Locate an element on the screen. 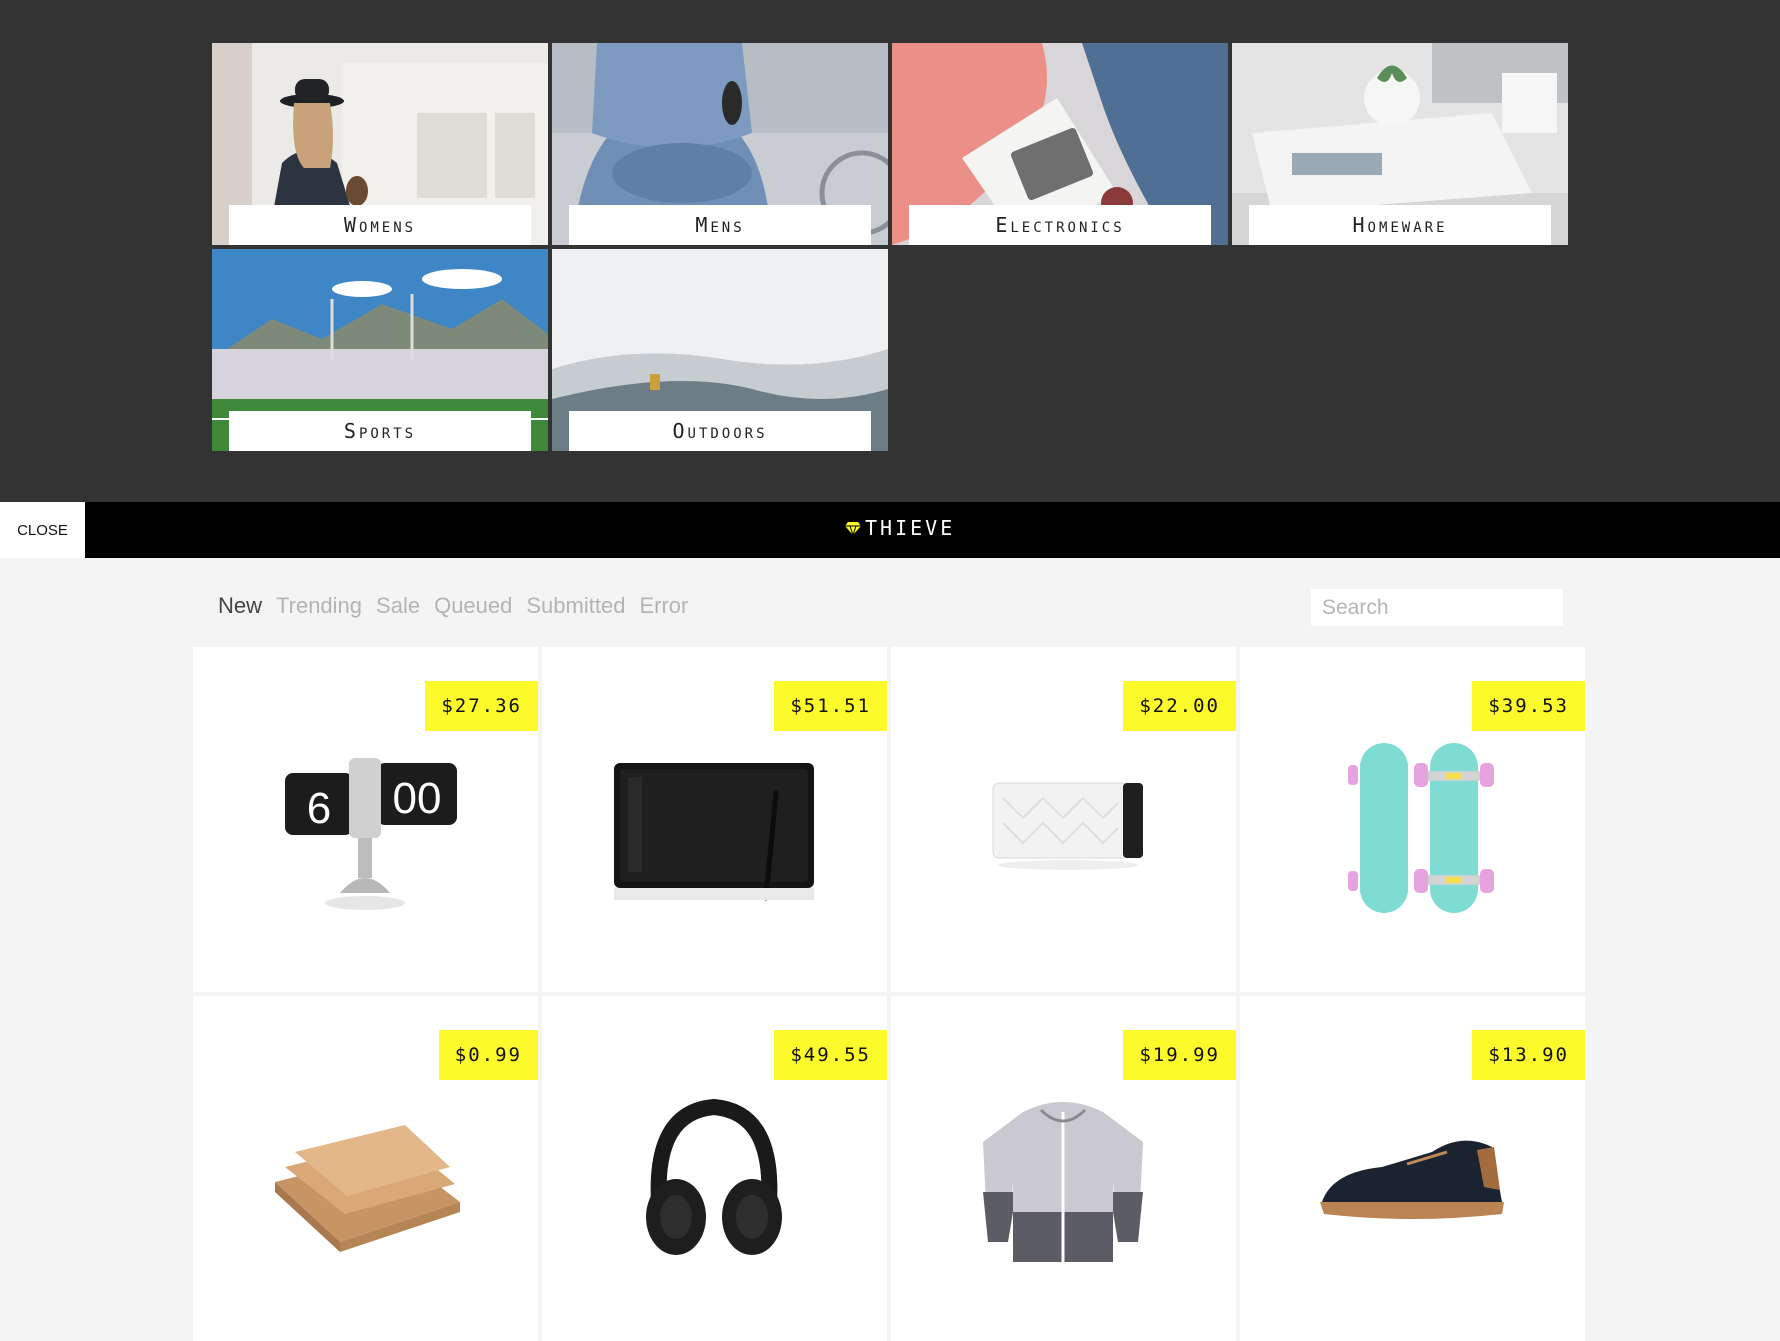 The height and width of the screenshot is (1341, 1780). diamond-icon is located at coordinates (853, 528).